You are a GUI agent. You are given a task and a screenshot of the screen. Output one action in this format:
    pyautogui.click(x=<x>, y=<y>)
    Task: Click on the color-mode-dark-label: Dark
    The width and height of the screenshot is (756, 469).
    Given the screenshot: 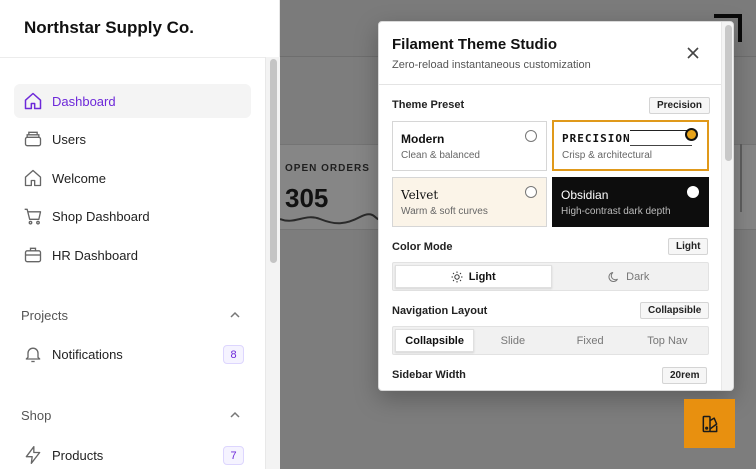 What is the action you would take?
    pyautogui.click(x=638, y=276)
    